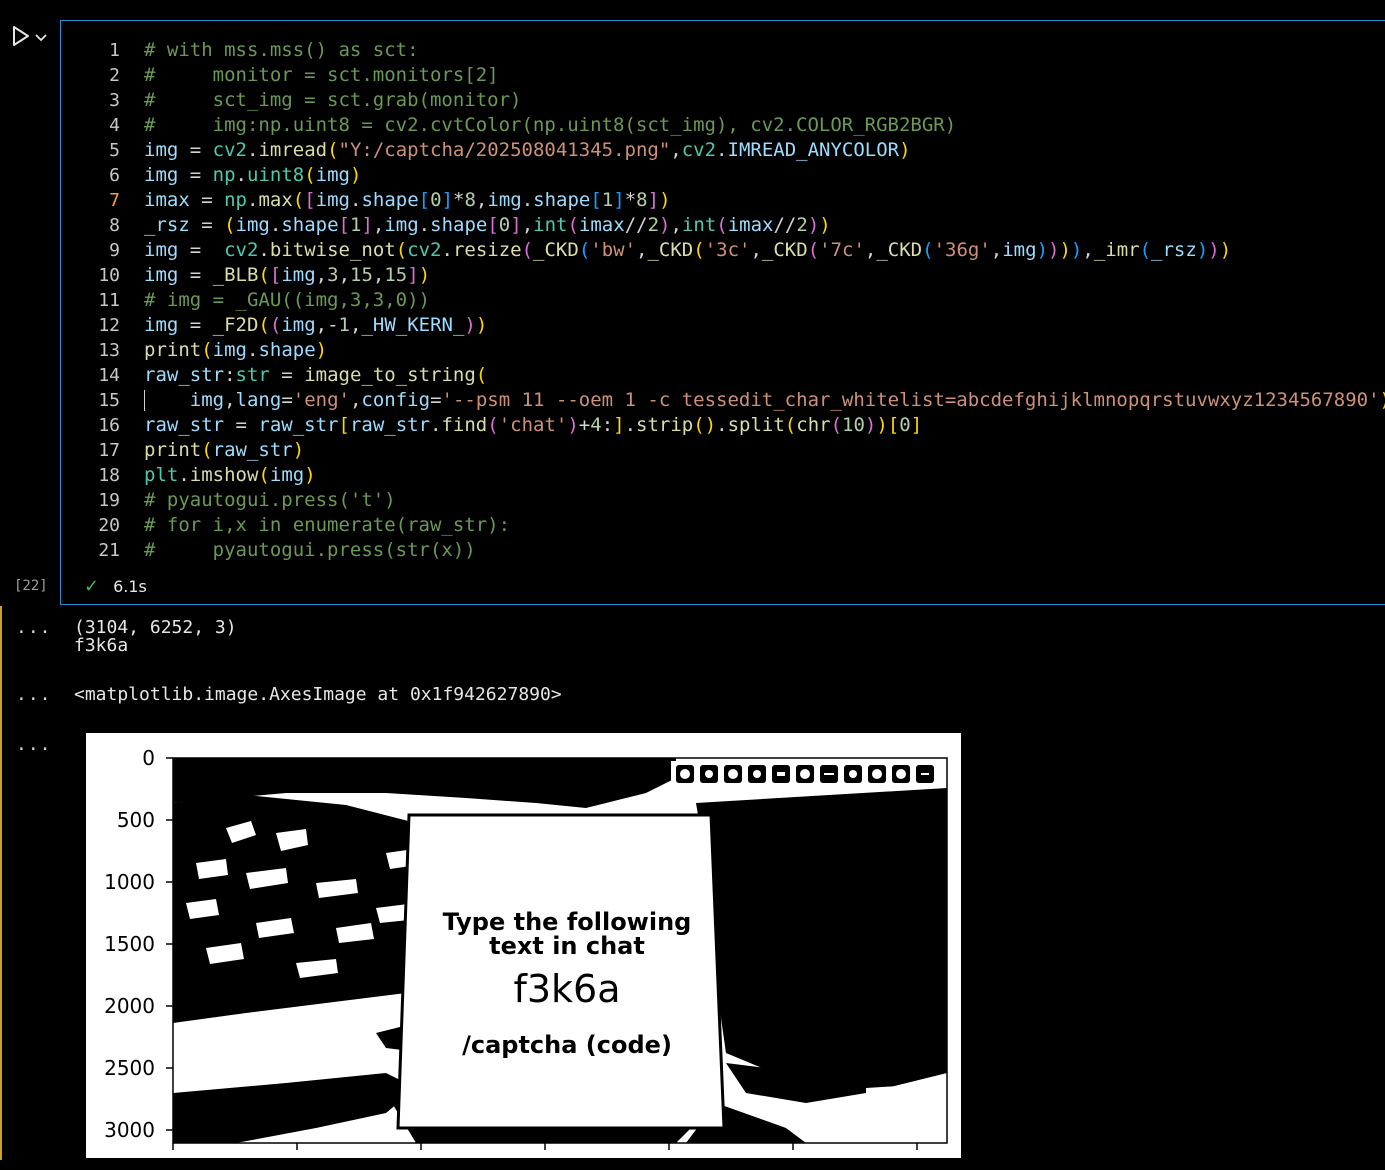 Image resolution: width=1385 pixels, height=1170 pixels. Describe the element at coordinates (333, 100) in the screenshot. I see `code-text: # sct_img = sct.grab(monitor)` at that location.